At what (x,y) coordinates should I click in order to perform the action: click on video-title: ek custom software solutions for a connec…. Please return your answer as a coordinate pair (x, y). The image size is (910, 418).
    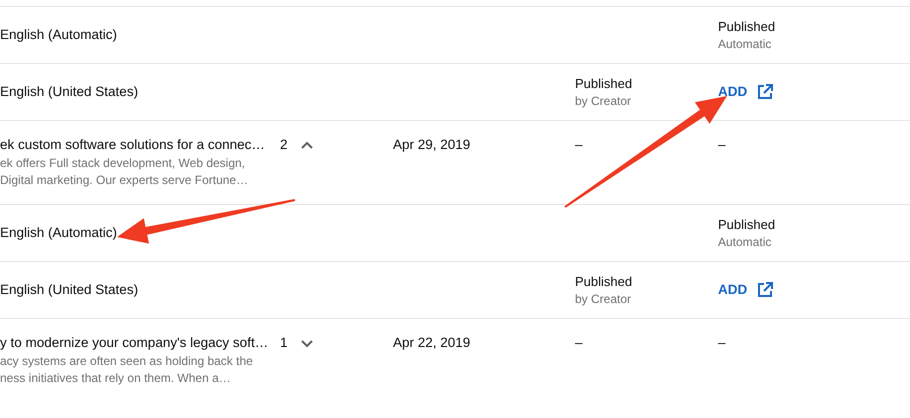
    Looking at the image, I should click on (133, 144).